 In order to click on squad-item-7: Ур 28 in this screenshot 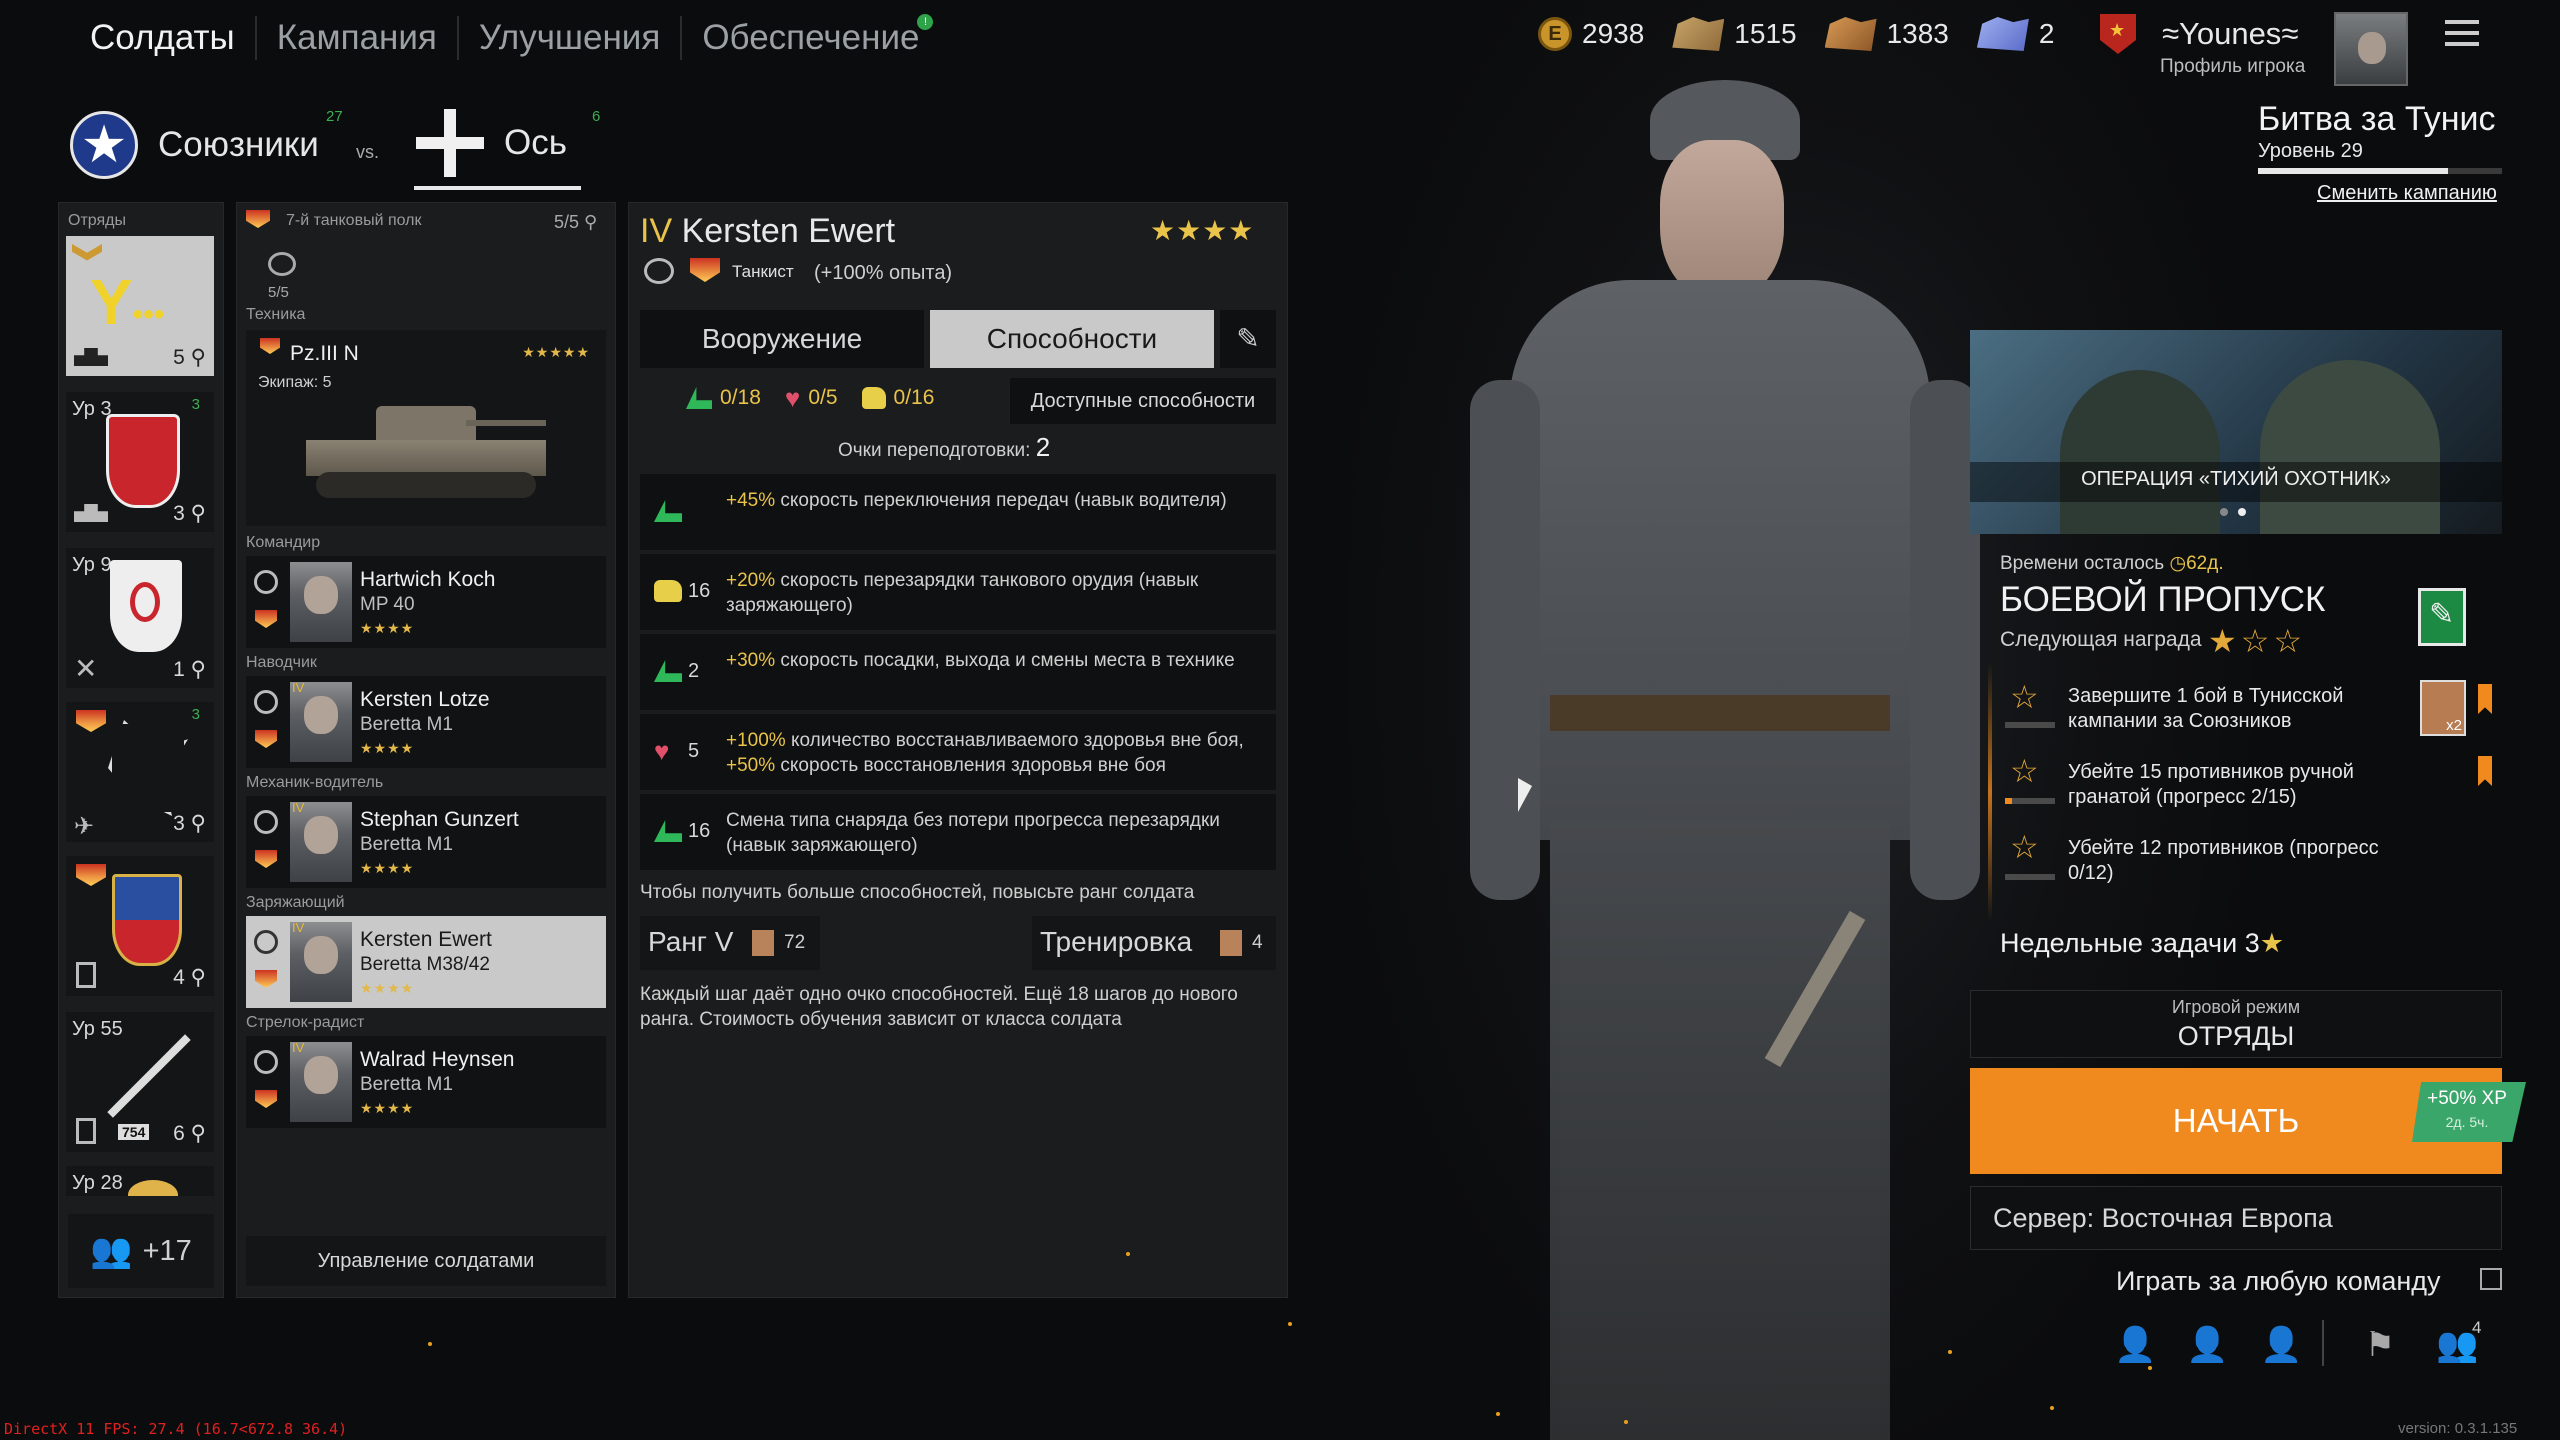, I will do `click(140, 1181)`.